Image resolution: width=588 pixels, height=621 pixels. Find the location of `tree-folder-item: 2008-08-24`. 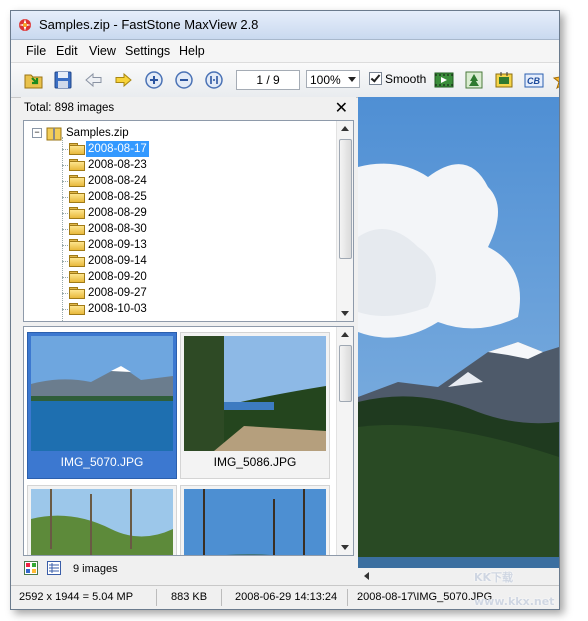

tree-folder-item: 2008-08-24 is located at coordinates (174, 181).